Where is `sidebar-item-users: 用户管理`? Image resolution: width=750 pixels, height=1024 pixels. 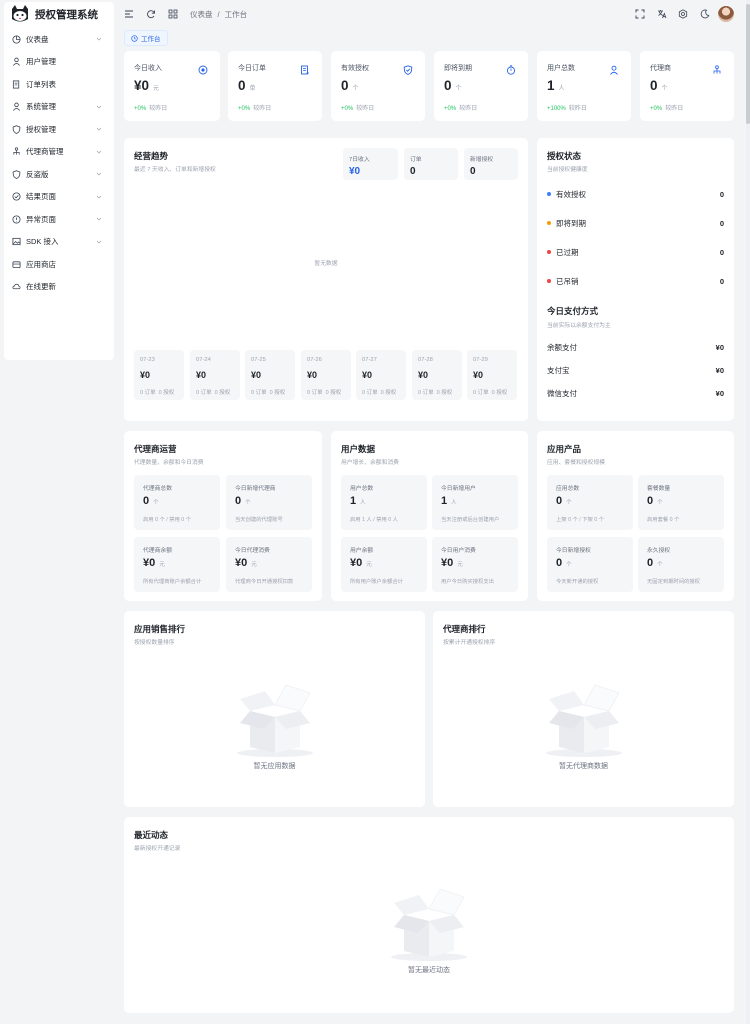 sidebar-item-users: 用户管理 is located at coordinates (59, 62).